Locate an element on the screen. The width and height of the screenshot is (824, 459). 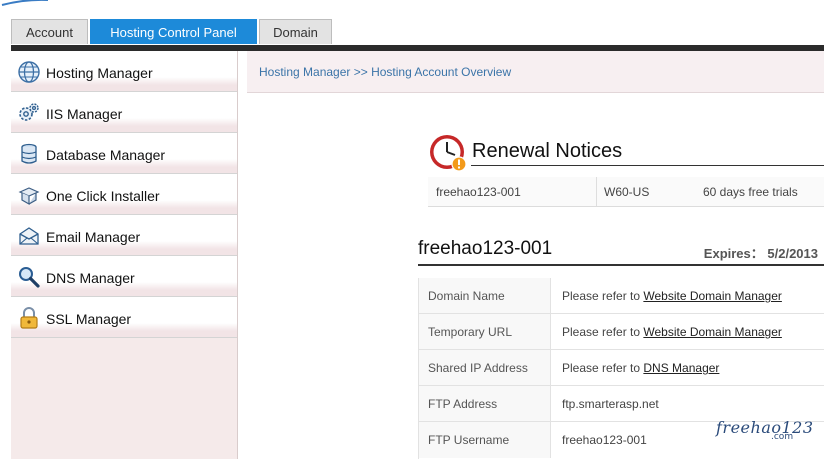
ftp-username-value: freehao123-001 is located at coordinates (604, 440).